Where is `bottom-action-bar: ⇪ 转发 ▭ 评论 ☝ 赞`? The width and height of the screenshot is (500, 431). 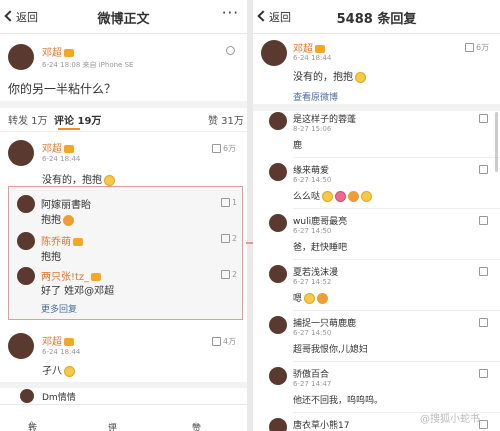 bottom-action-bar: ⇪ 转发 ▭ 评论 ☝ 赞 is located at coordinates (123, 417).